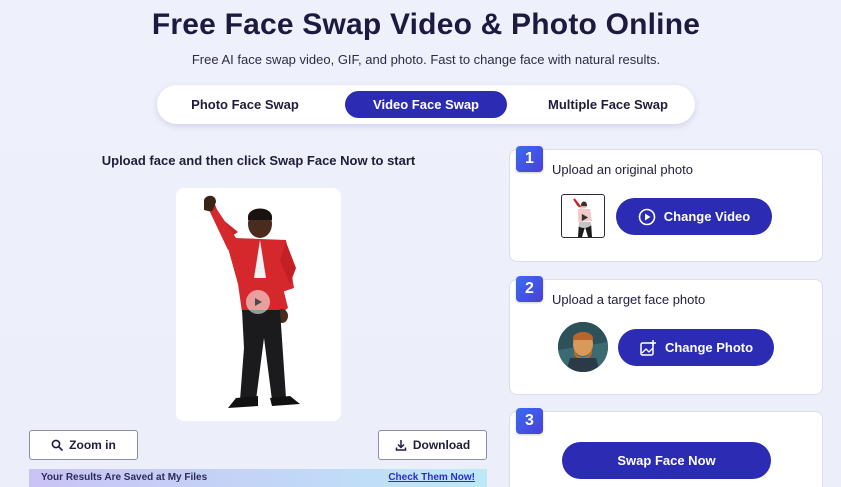 The image size is (841, 487). I want to click on download-button: Download, so click(432, 445).